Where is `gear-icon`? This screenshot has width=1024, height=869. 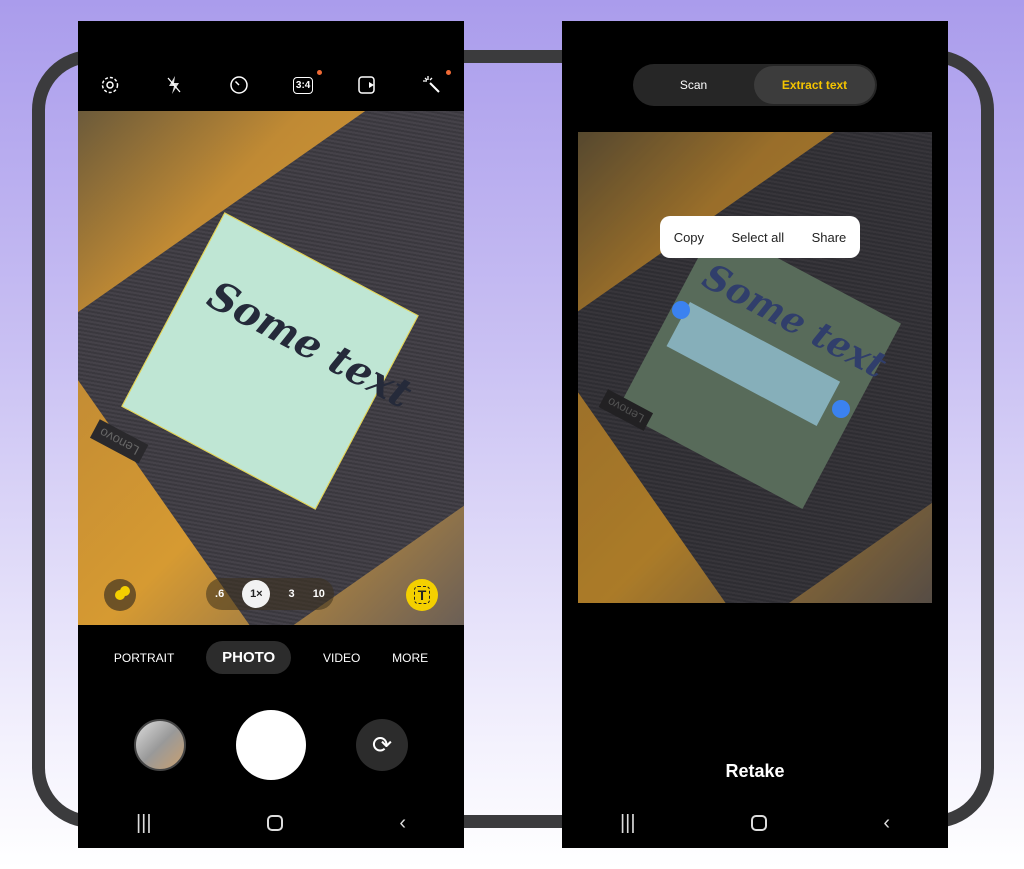 gear-icon is located at coordinates (110, 85).